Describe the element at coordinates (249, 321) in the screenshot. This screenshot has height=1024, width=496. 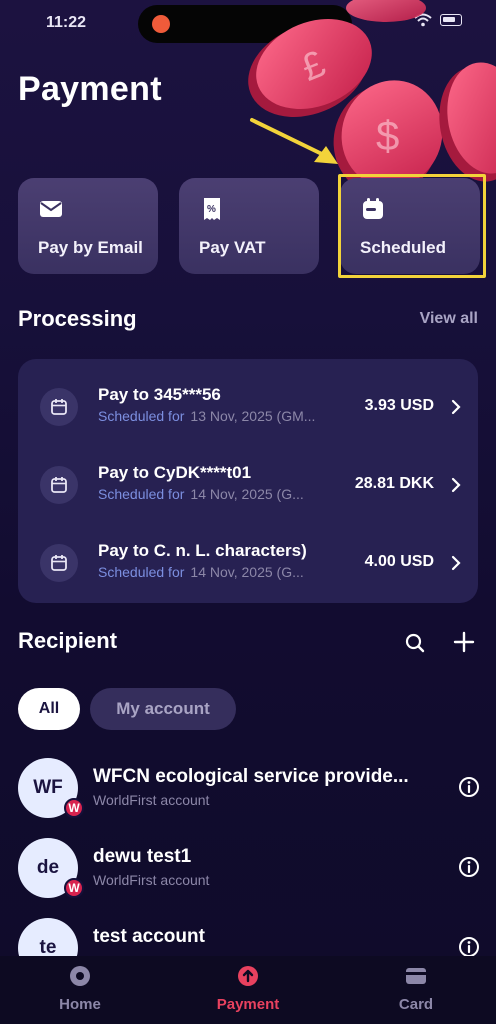
I see `processing-header: Processing View all` at that location.